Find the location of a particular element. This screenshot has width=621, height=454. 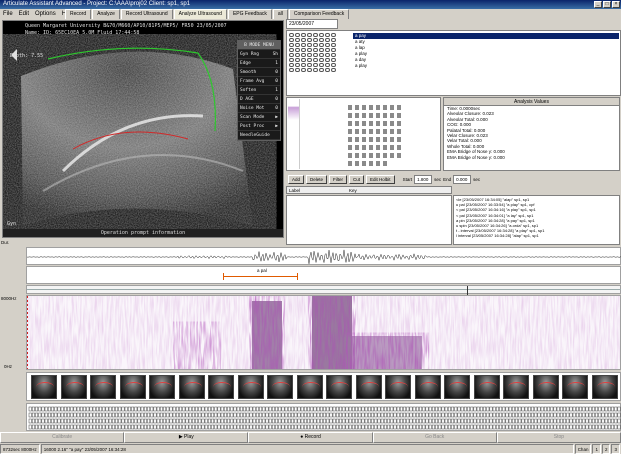

cut-button: Cut is located at coordinates (357, 179).